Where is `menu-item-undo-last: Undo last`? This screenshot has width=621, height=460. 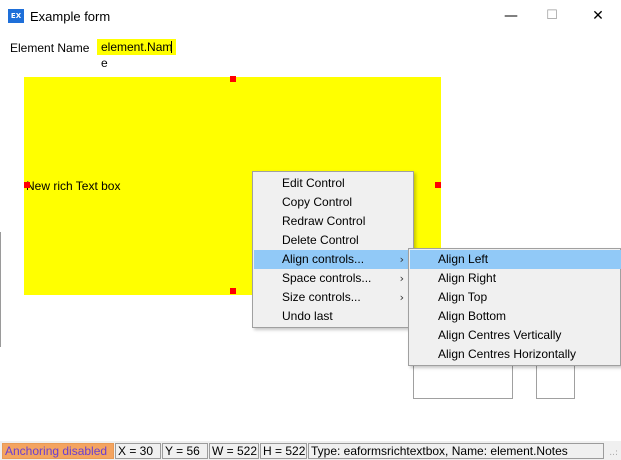 menu-item-undo-last: Undo last is located at coordinates (333, 316).